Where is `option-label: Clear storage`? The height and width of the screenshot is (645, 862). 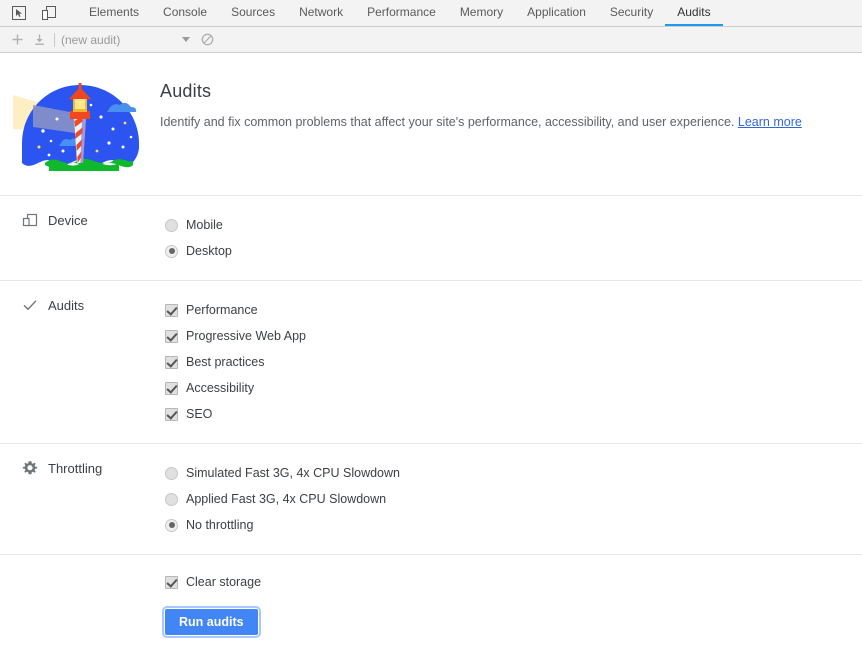
option-label: Clear storage is located at coordinates (224, 582).